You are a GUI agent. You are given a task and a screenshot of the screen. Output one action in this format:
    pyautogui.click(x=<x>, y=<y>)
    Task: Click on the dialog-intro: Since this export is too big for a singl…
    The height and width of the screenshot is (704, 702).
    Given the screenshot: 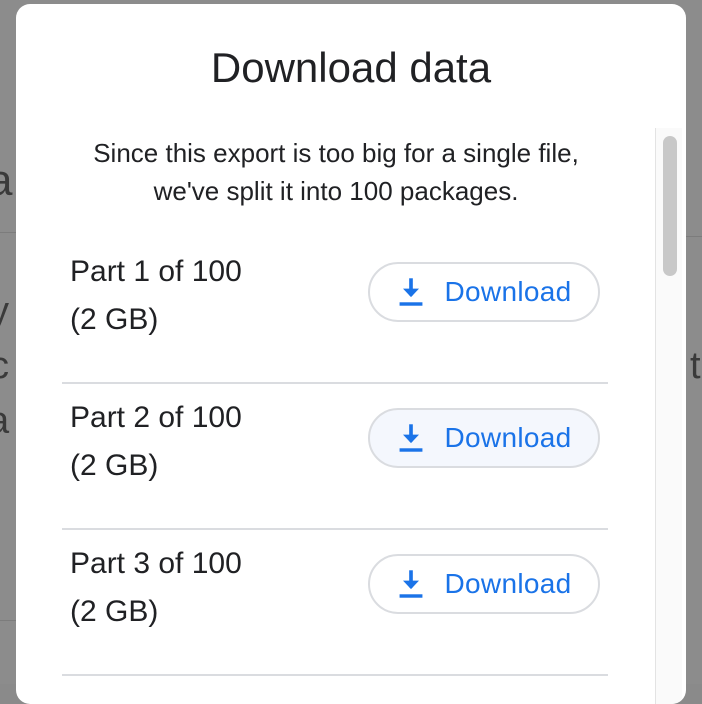 What is the action you would take?
    pyautogui.click(x=336, y=172)
    